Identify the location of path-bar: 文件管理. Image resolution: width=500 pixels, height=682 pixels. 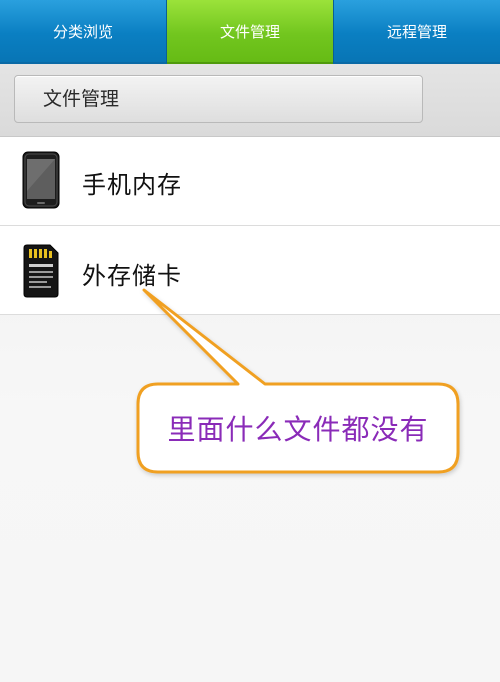
(250, 100).